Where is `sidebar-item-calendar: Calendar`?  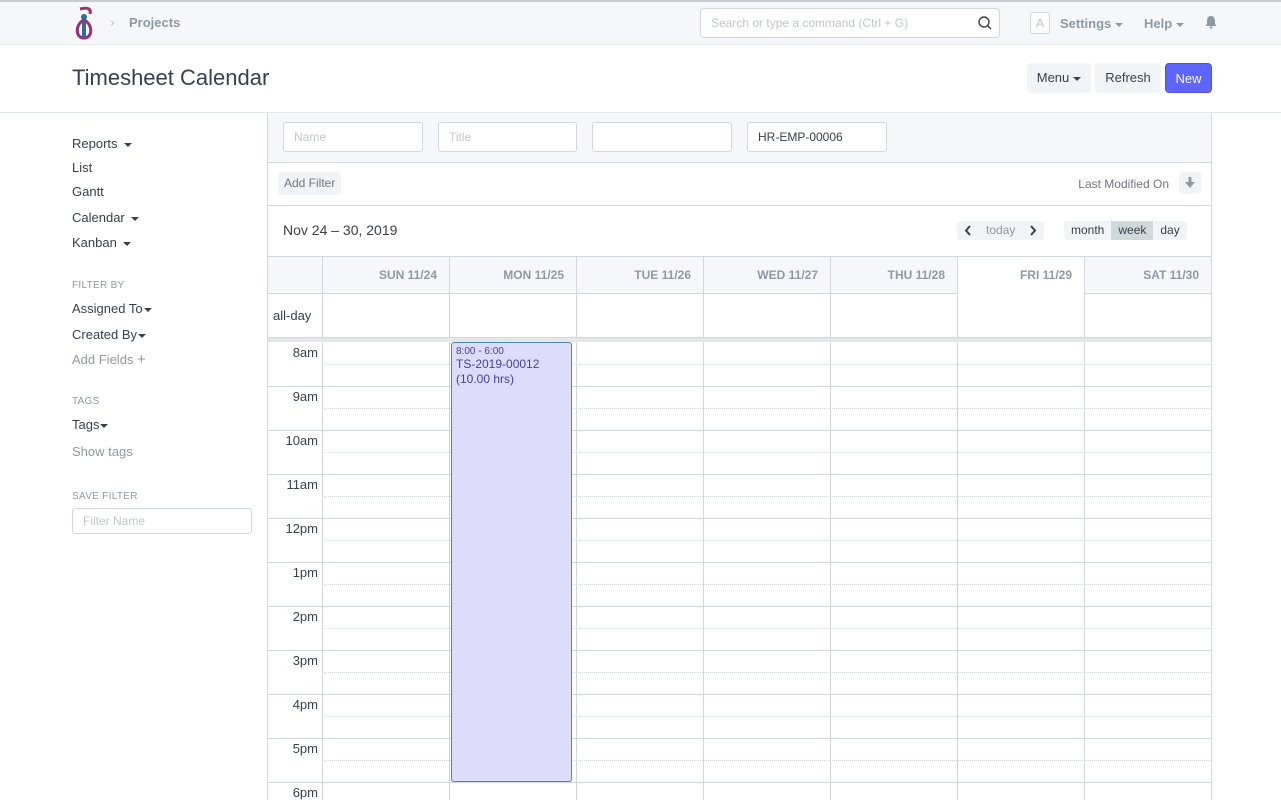 sidebar-item-calendar: Calendar is located at coordinates (105, 217).